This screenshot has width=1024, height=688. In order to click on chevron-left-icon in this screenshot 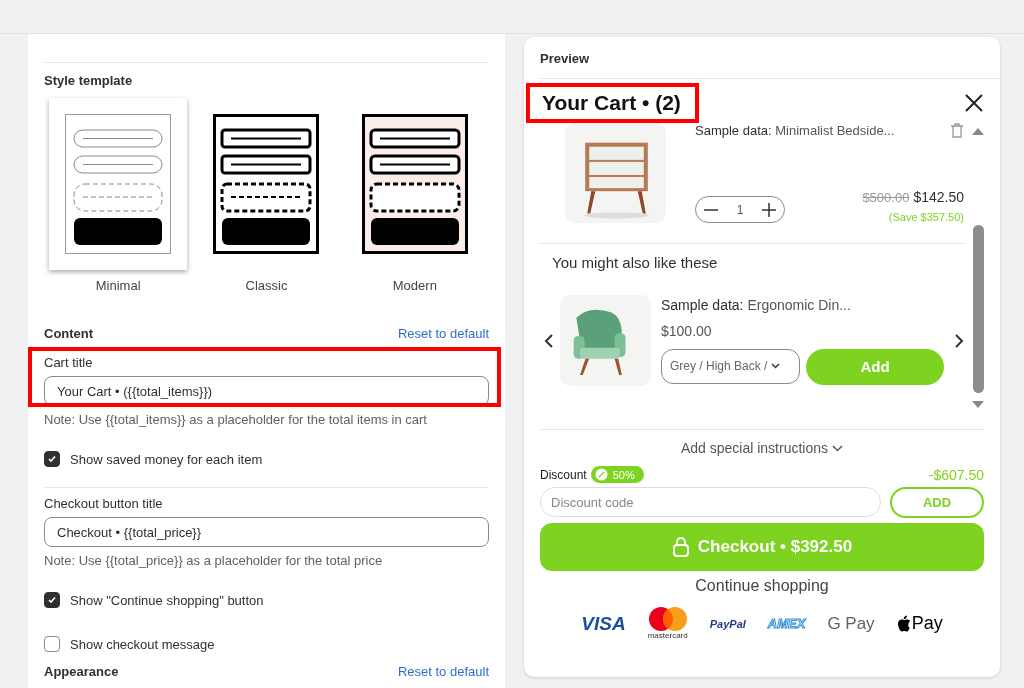, I will do `click(549, 340)`.